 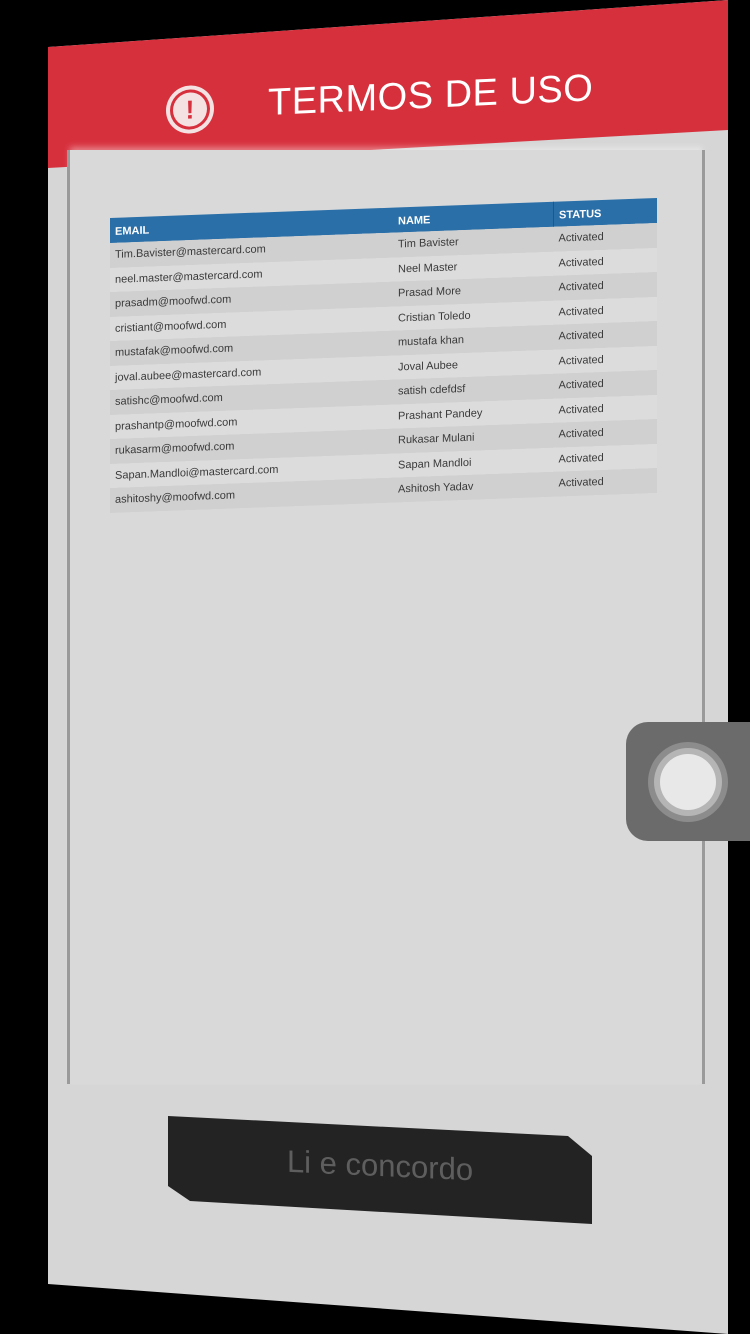 I want to click on agree-button-label: Li e concordo, so click(x=380, y=1165).